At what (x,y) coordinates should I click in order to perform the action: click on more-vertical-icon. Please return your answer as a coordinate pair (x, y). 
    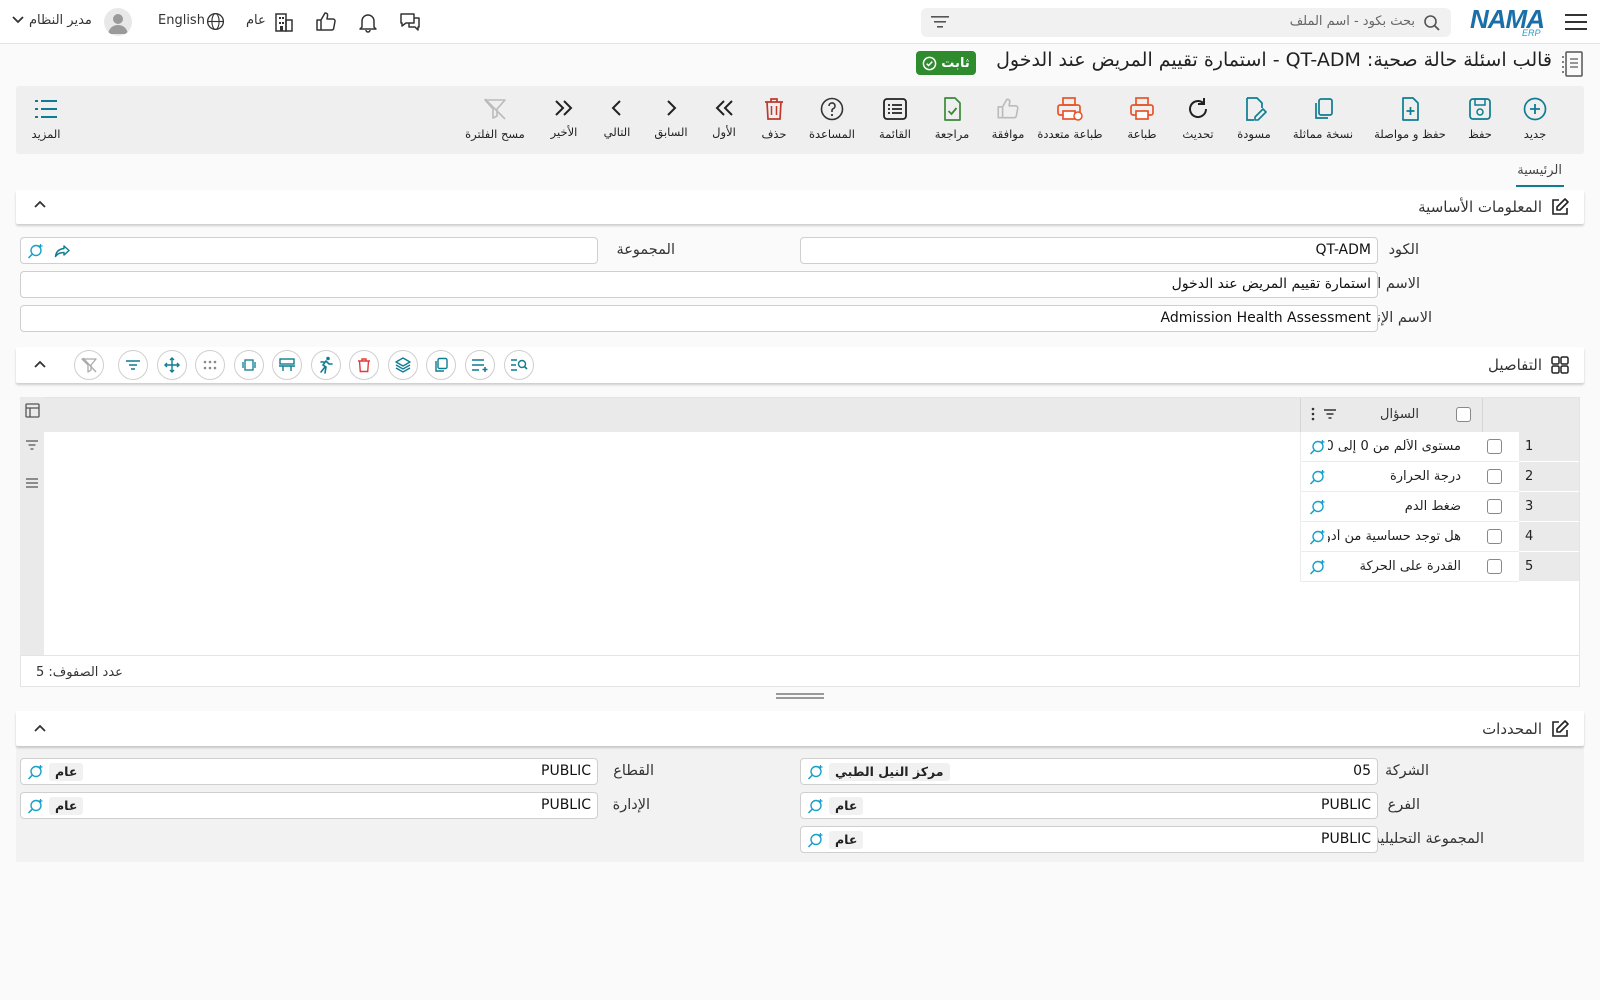
    Looking at the image, I should click on (1313, 414).